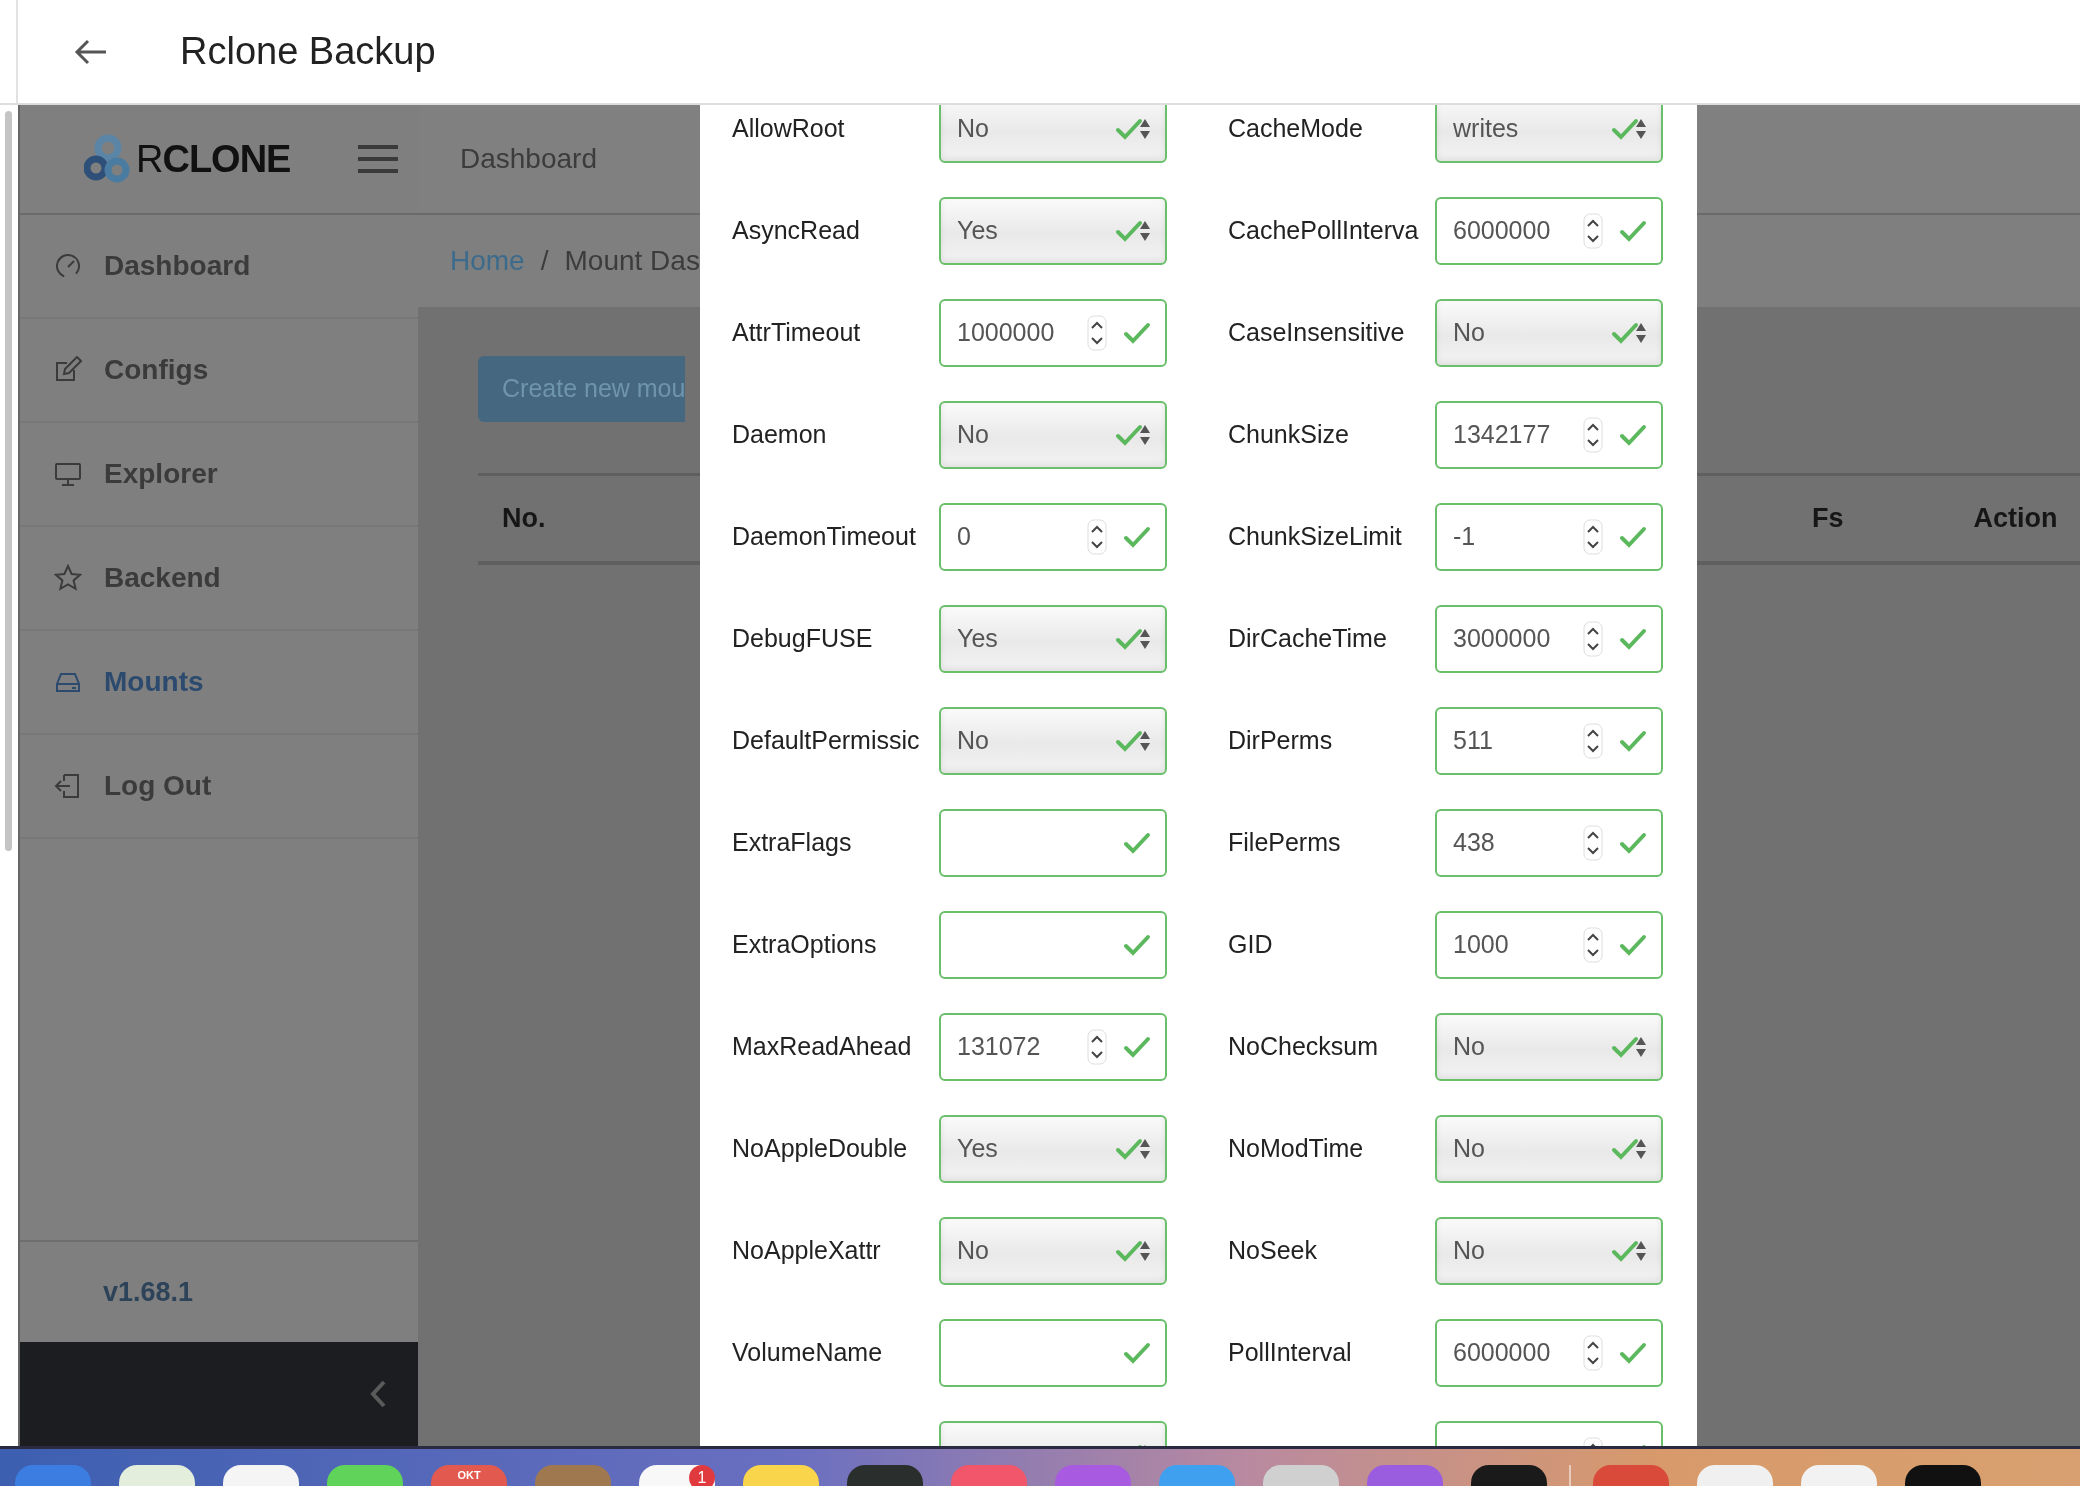 The image size is (2080, 1486). Describe the element at coordinates (797, 333) in the screenshot. I see `field-label: AttrTimeout` at that location.